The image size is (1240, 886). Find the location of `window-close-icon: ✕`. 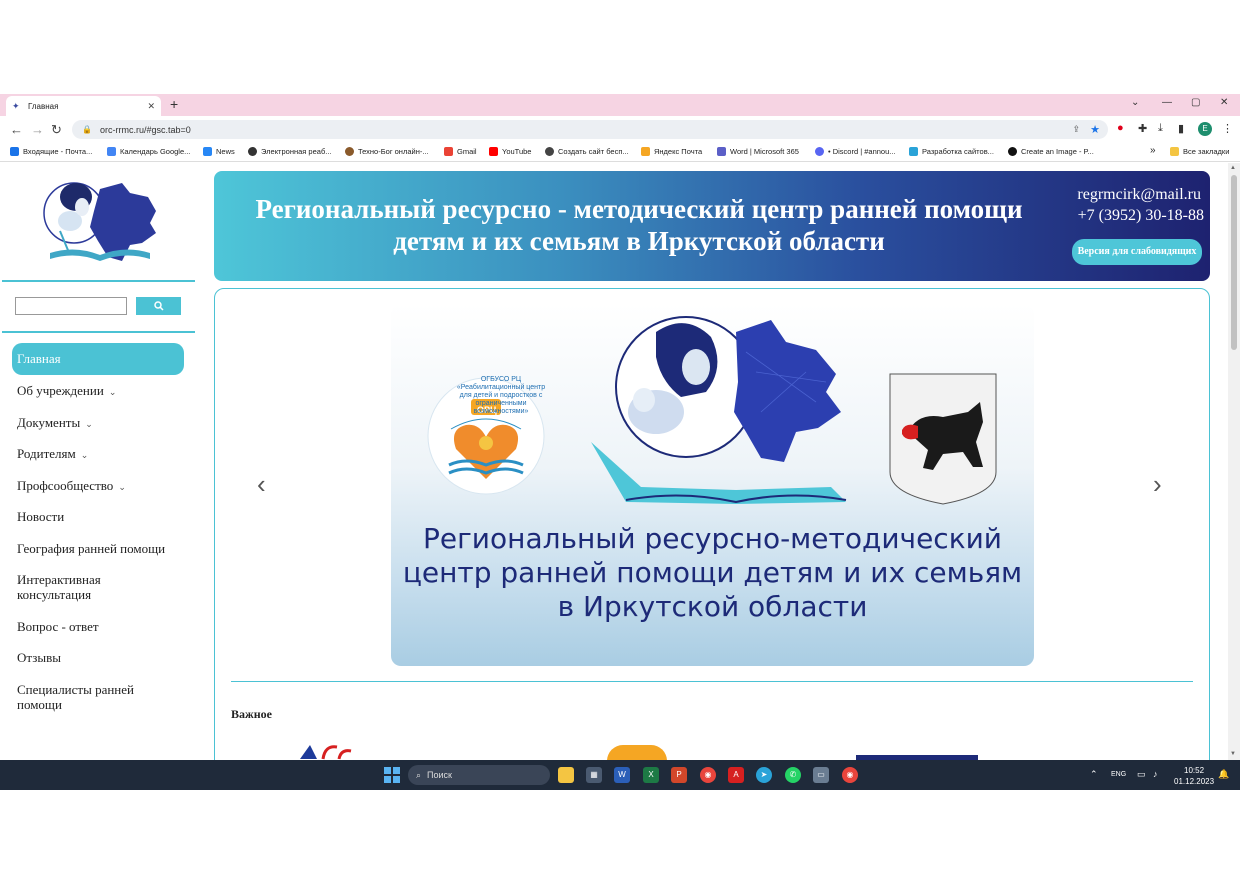

window-close-icon: ✕ is located at coordinates (1224, 102).